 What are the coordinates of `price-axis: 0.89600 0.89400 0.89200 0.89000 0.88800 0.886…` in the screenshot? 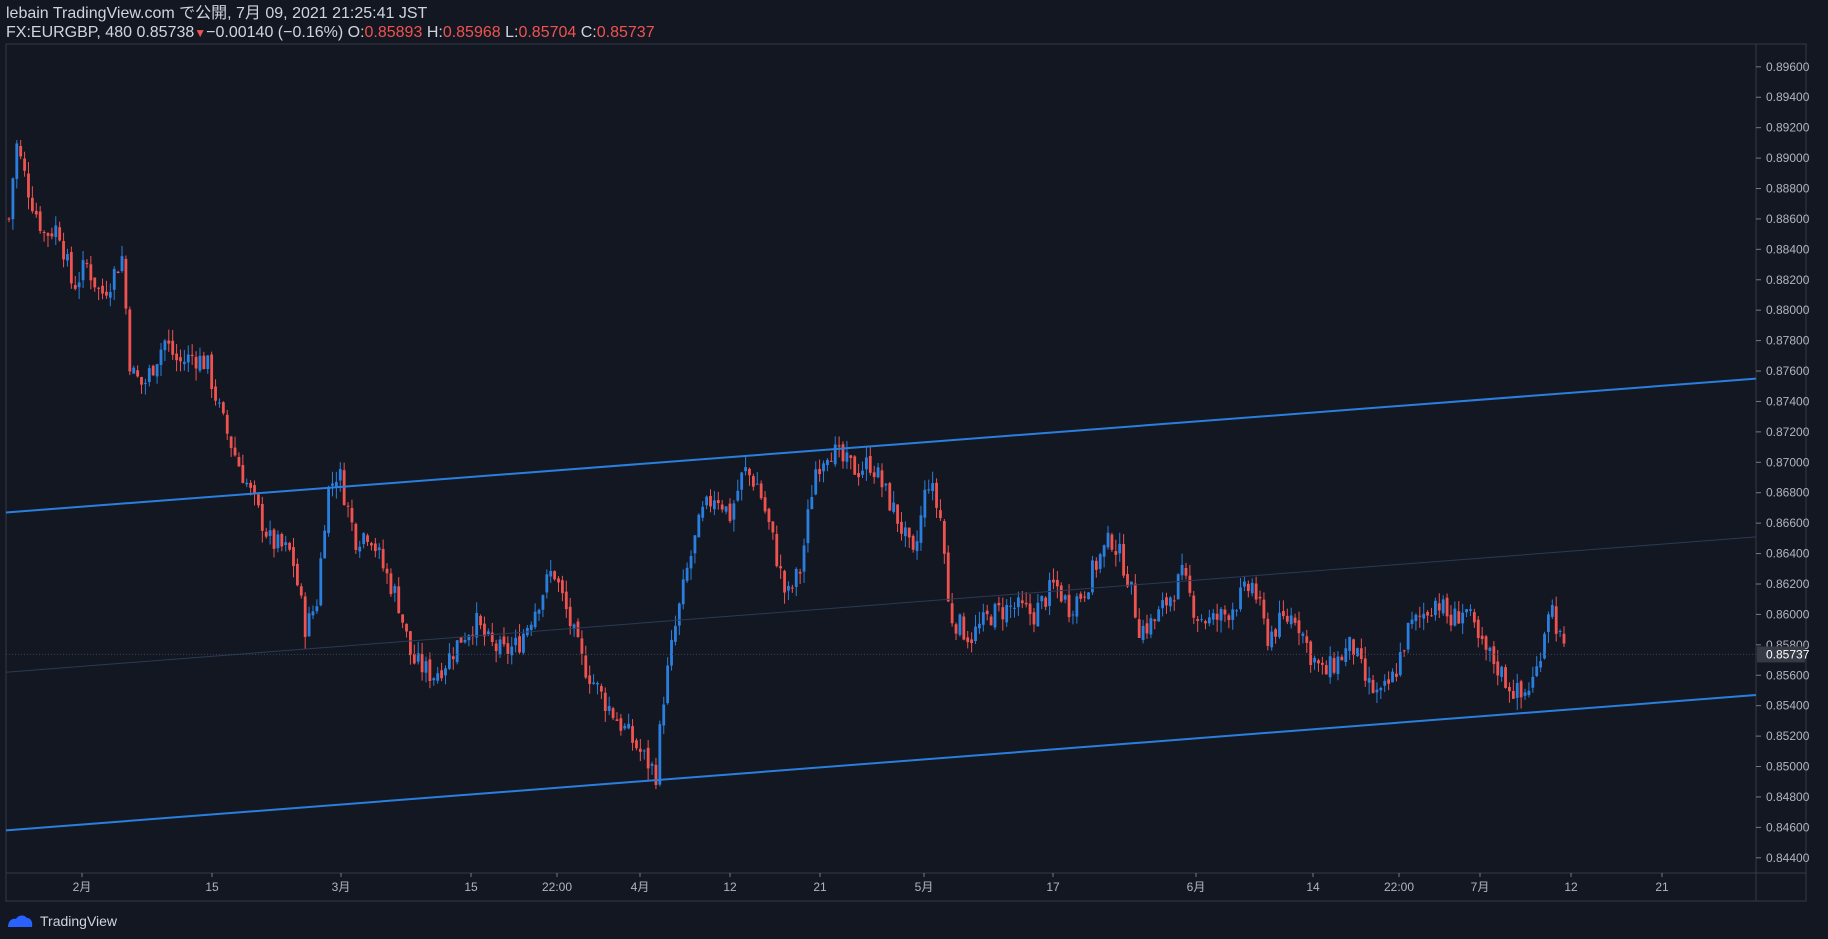 It's located at (1783, 462).